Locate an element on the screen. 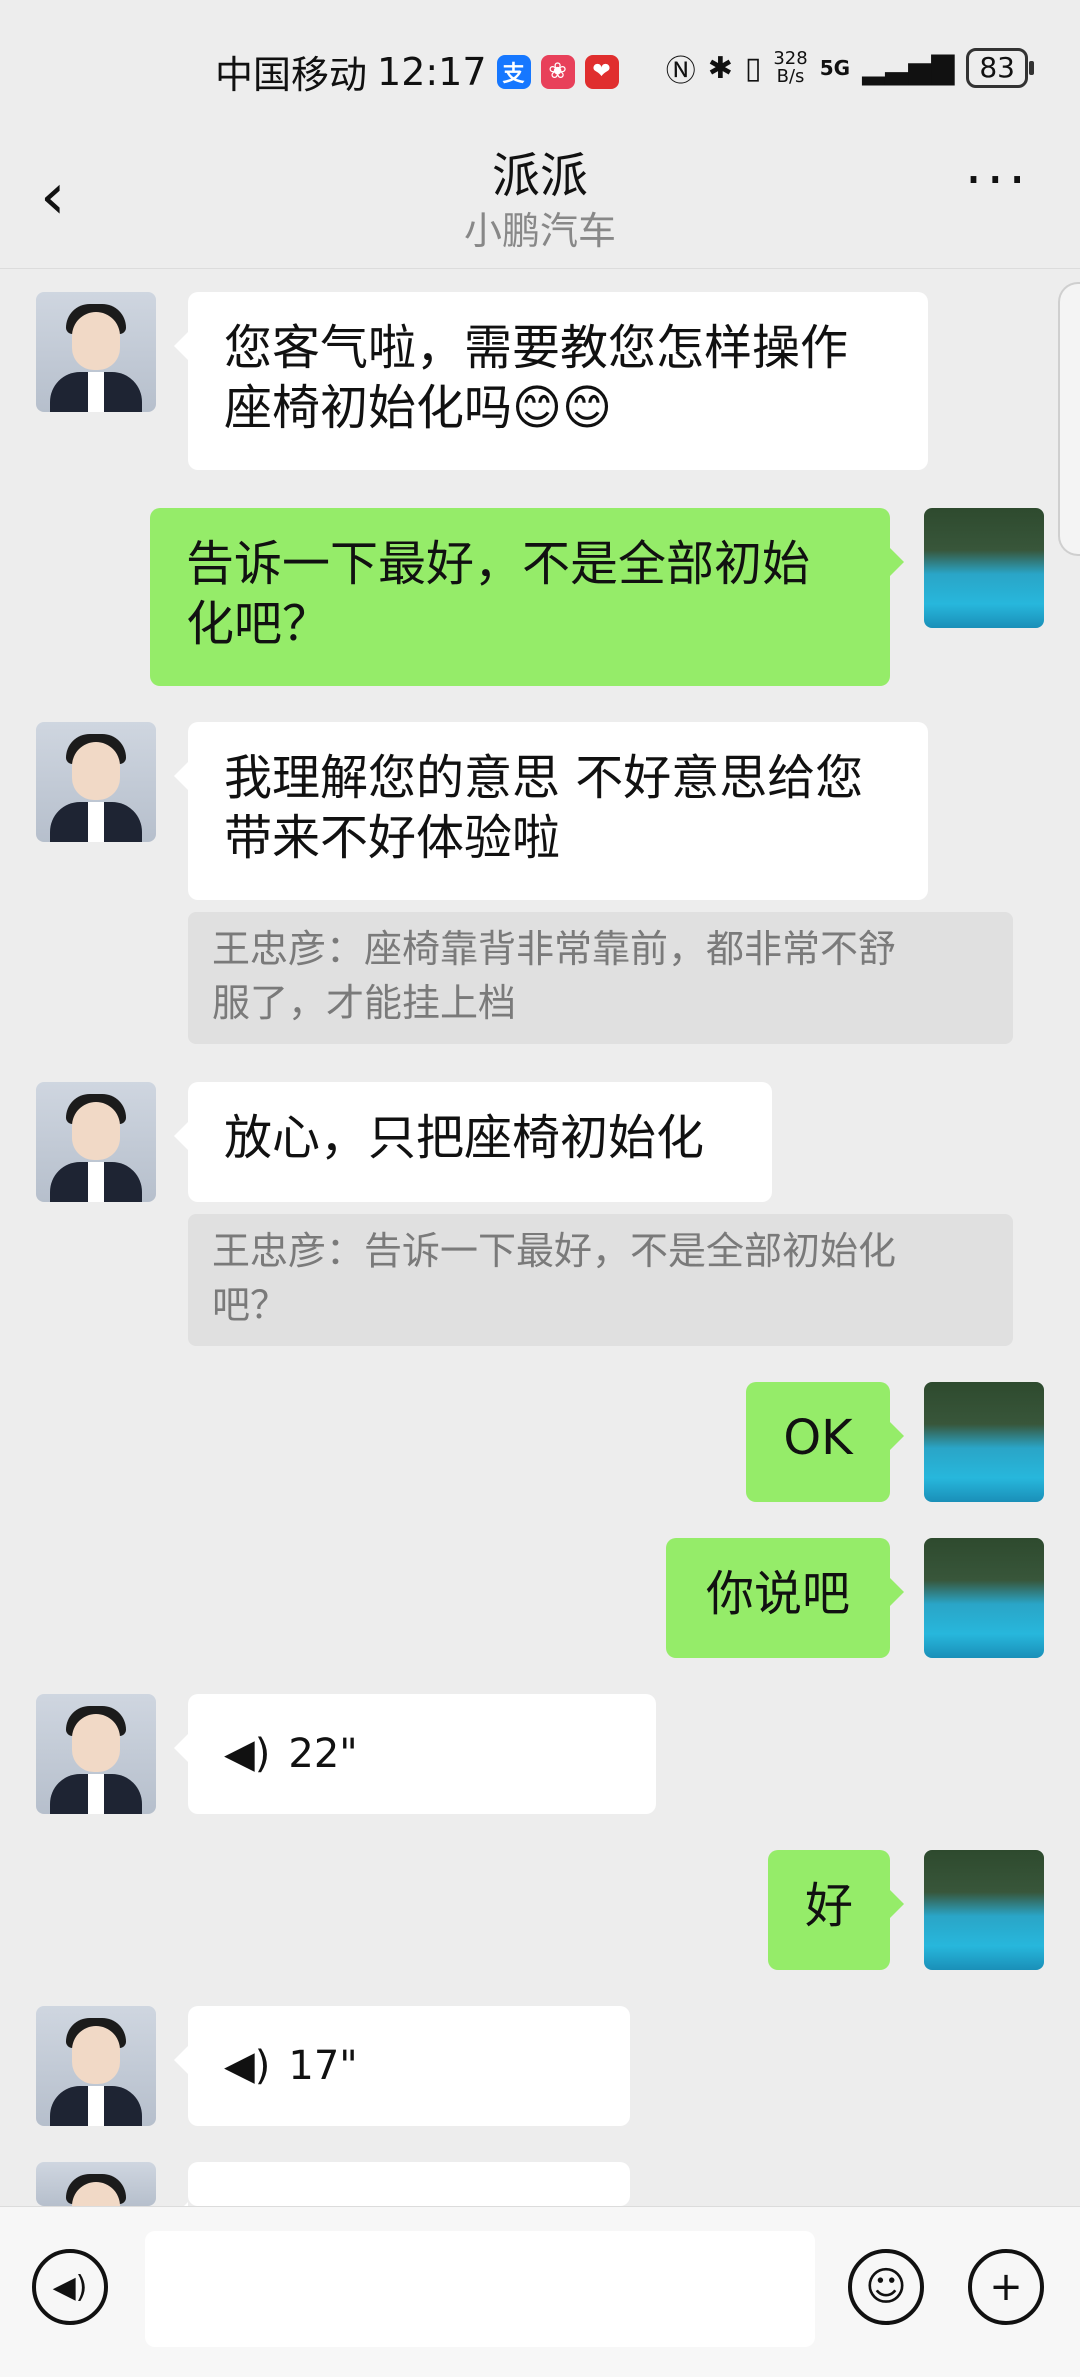 This screenshot has width=1080, height=2377. message-bubble: OK is located at coordinates (825, 1442).